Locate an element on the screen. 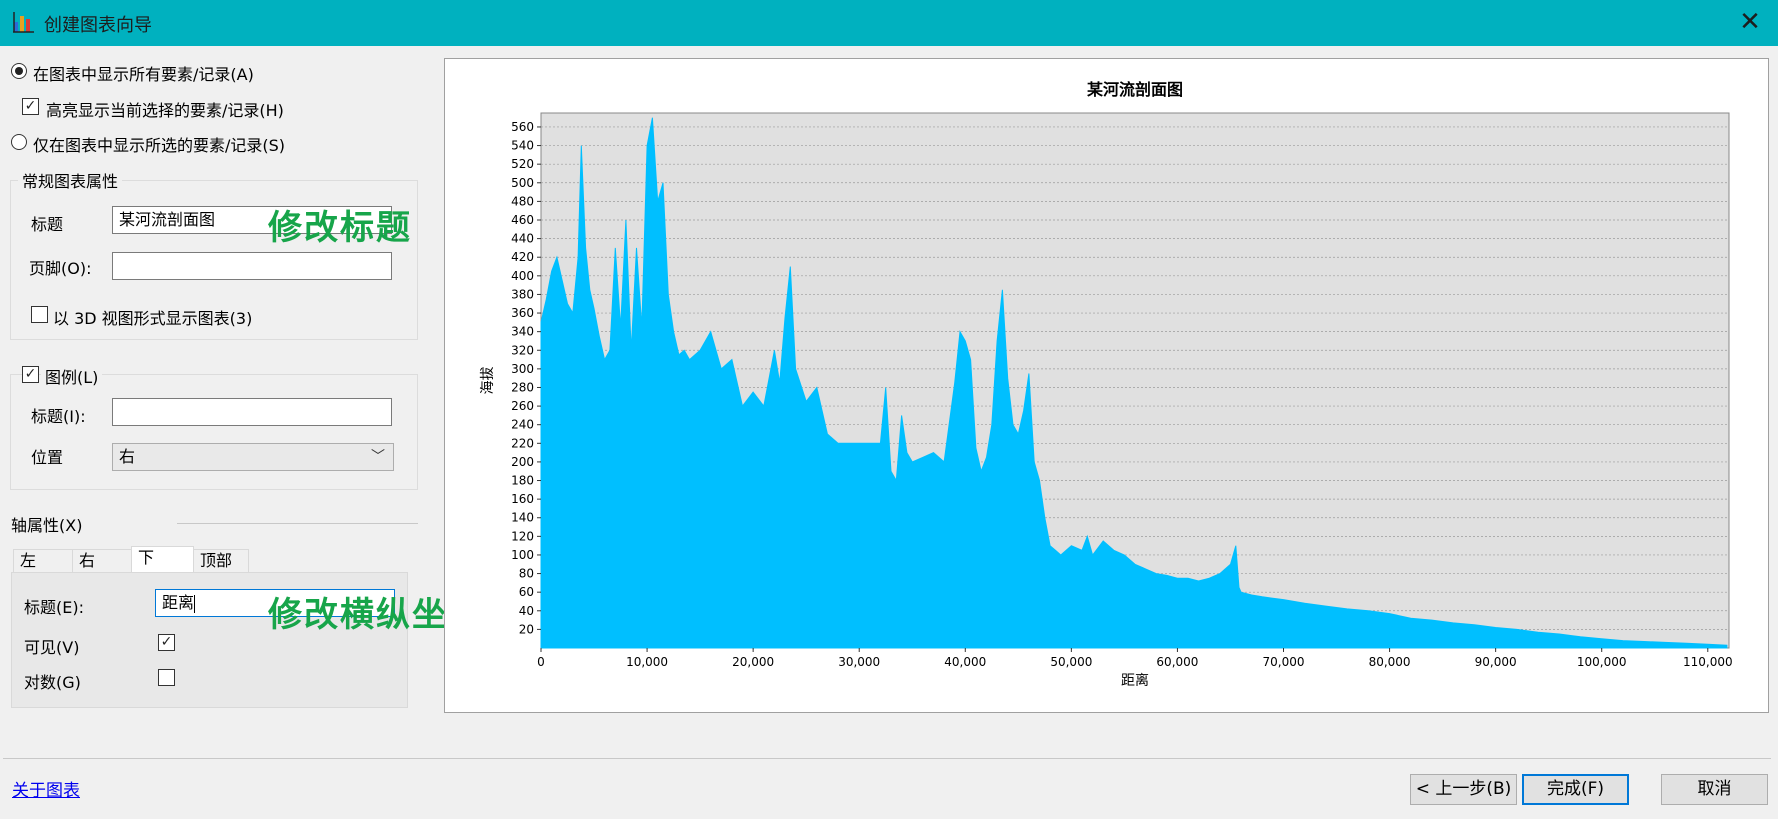 This screenshot has width=1778, height=819. finish-button: 完成(F) is located at coordinates (1575, 789).